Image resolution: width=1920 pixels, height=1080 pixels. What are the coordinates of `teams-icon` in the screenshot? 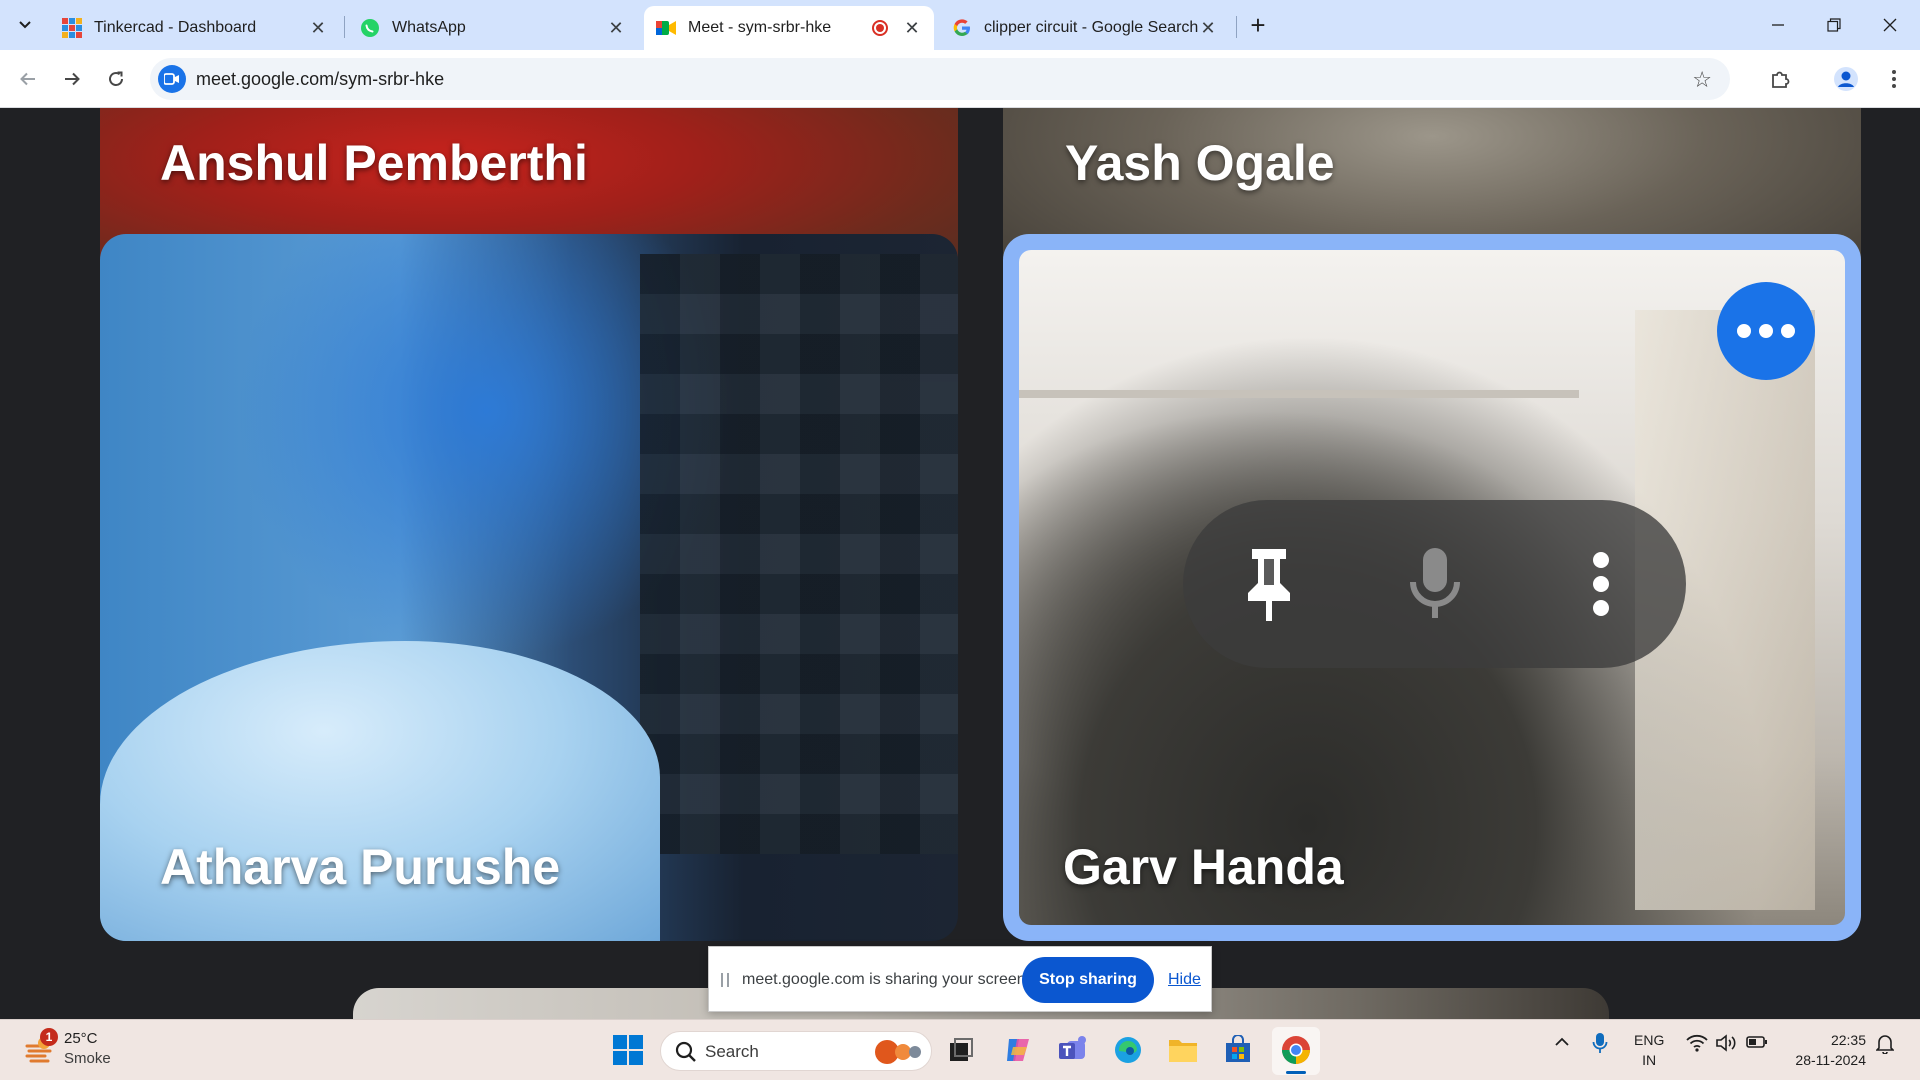 It's located at (1072, 1047).